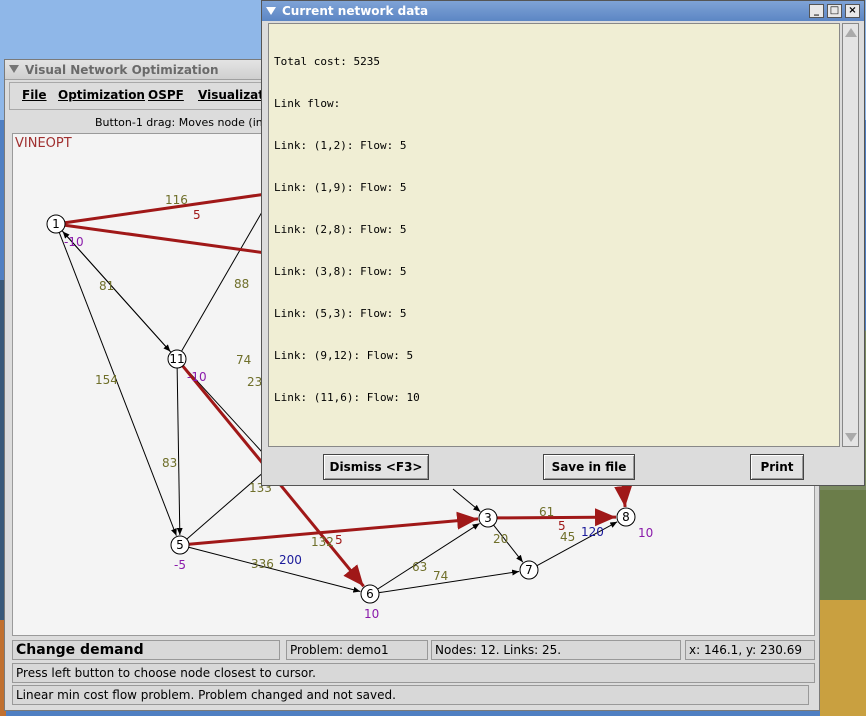 The image size is (866, 716). I want to click on node-11-supply: -10, so click(197, 377).